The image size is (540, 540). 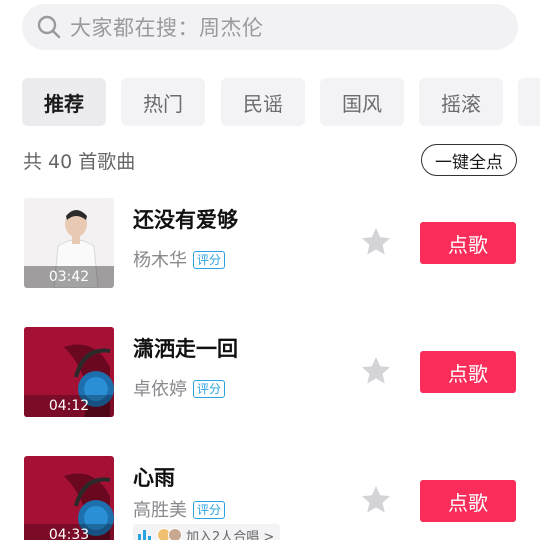 I want to click on tab-recommend: 推荐, so click(x=64, y=102).